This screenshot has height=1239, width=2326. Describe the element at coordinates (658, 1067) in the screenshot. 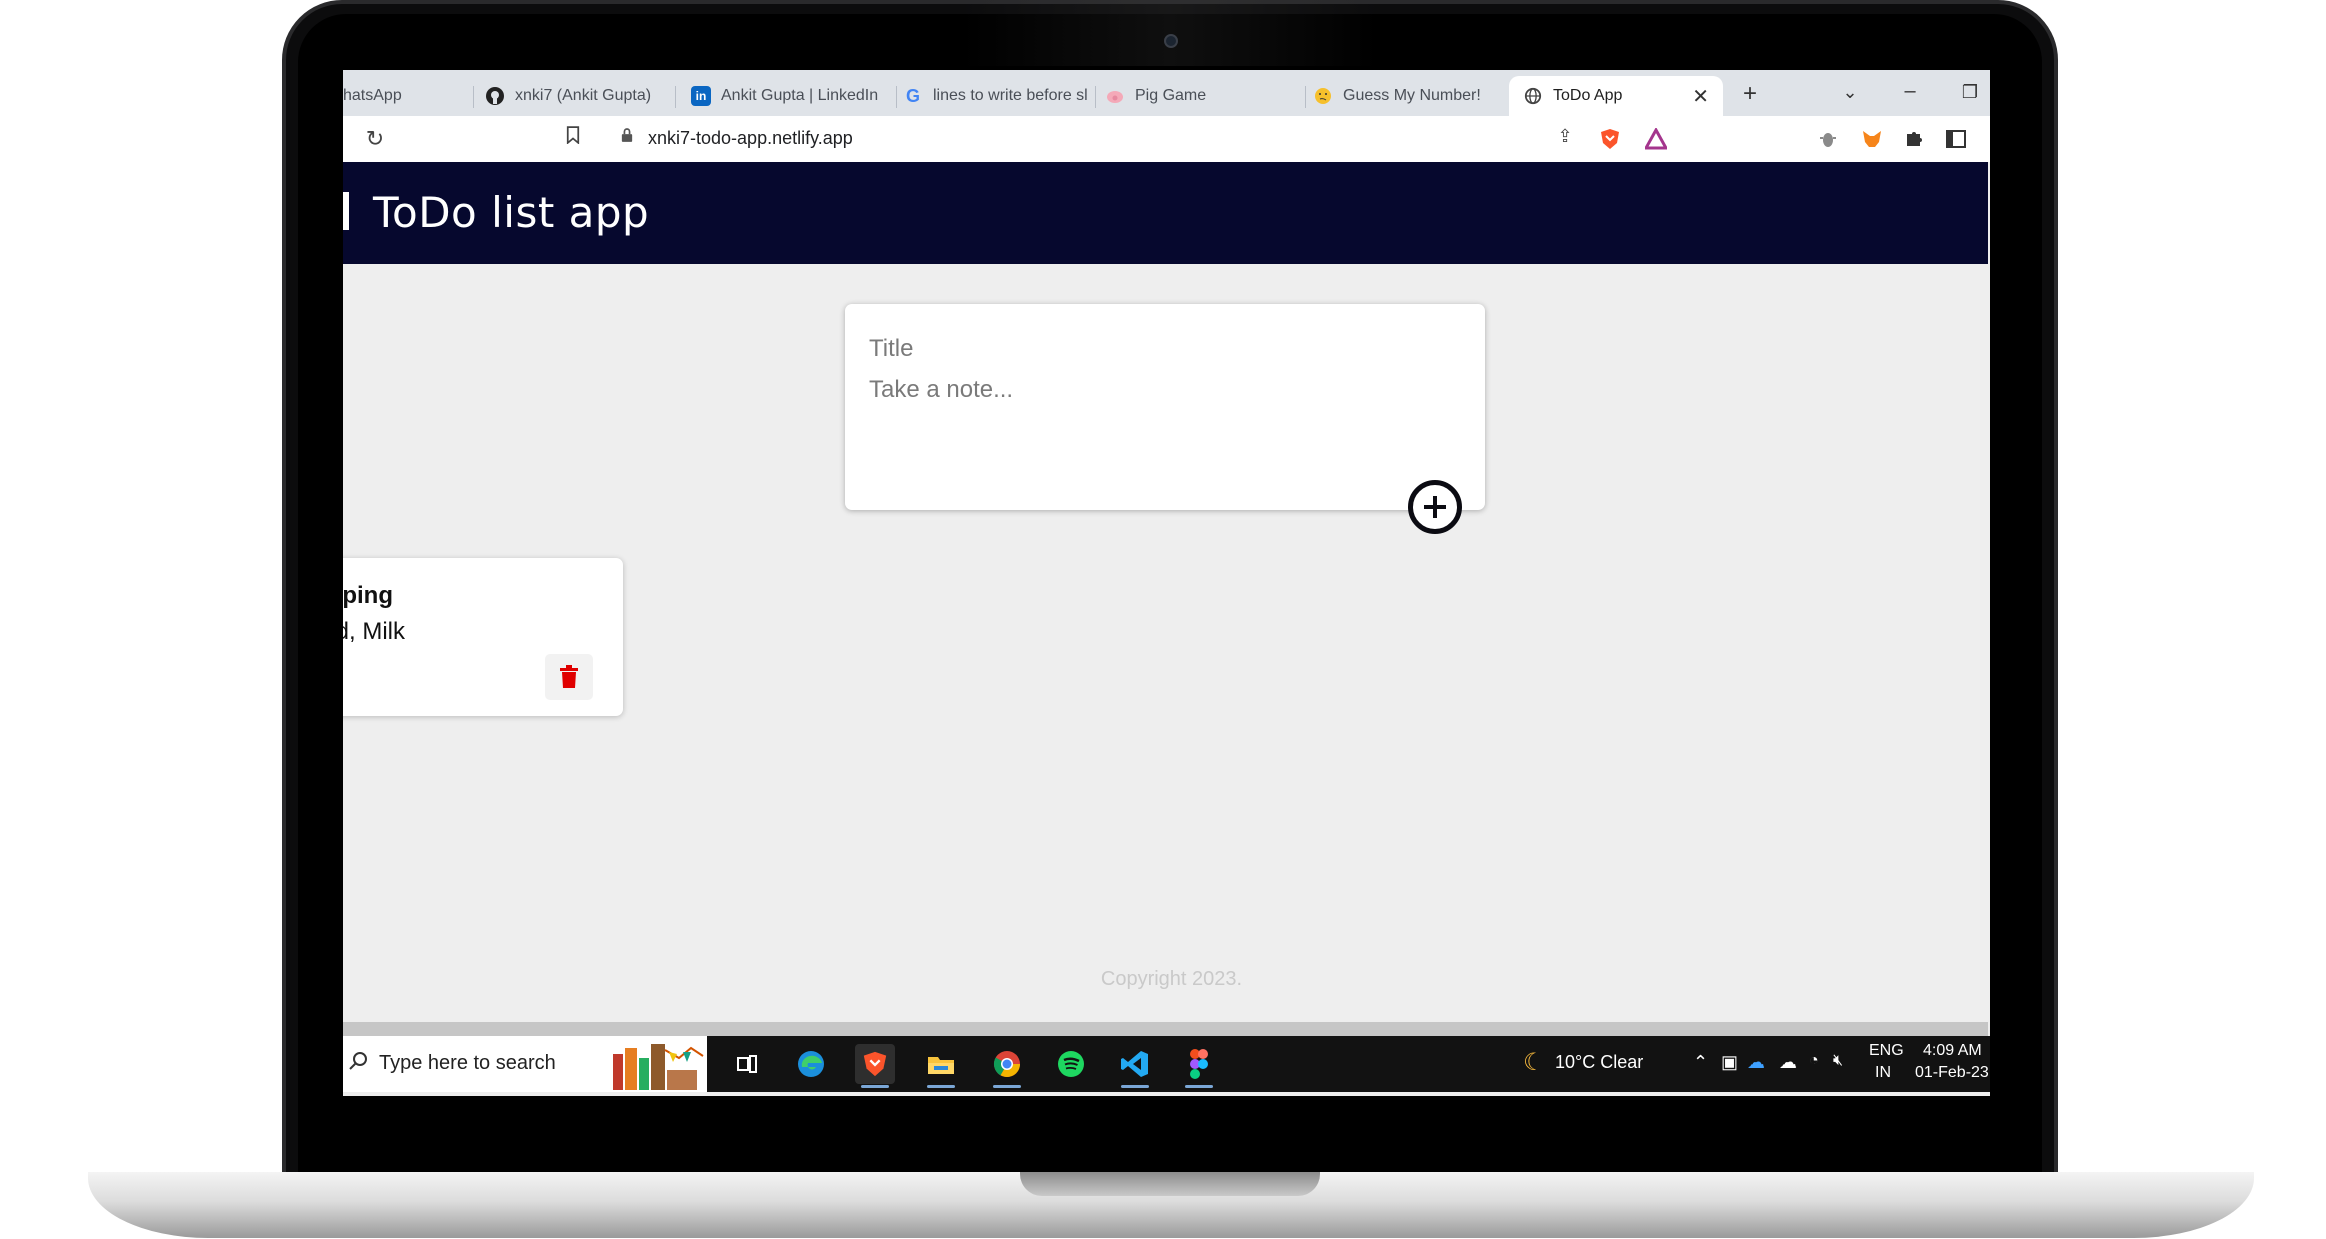

I see `search-highlight-illustration` at that location.